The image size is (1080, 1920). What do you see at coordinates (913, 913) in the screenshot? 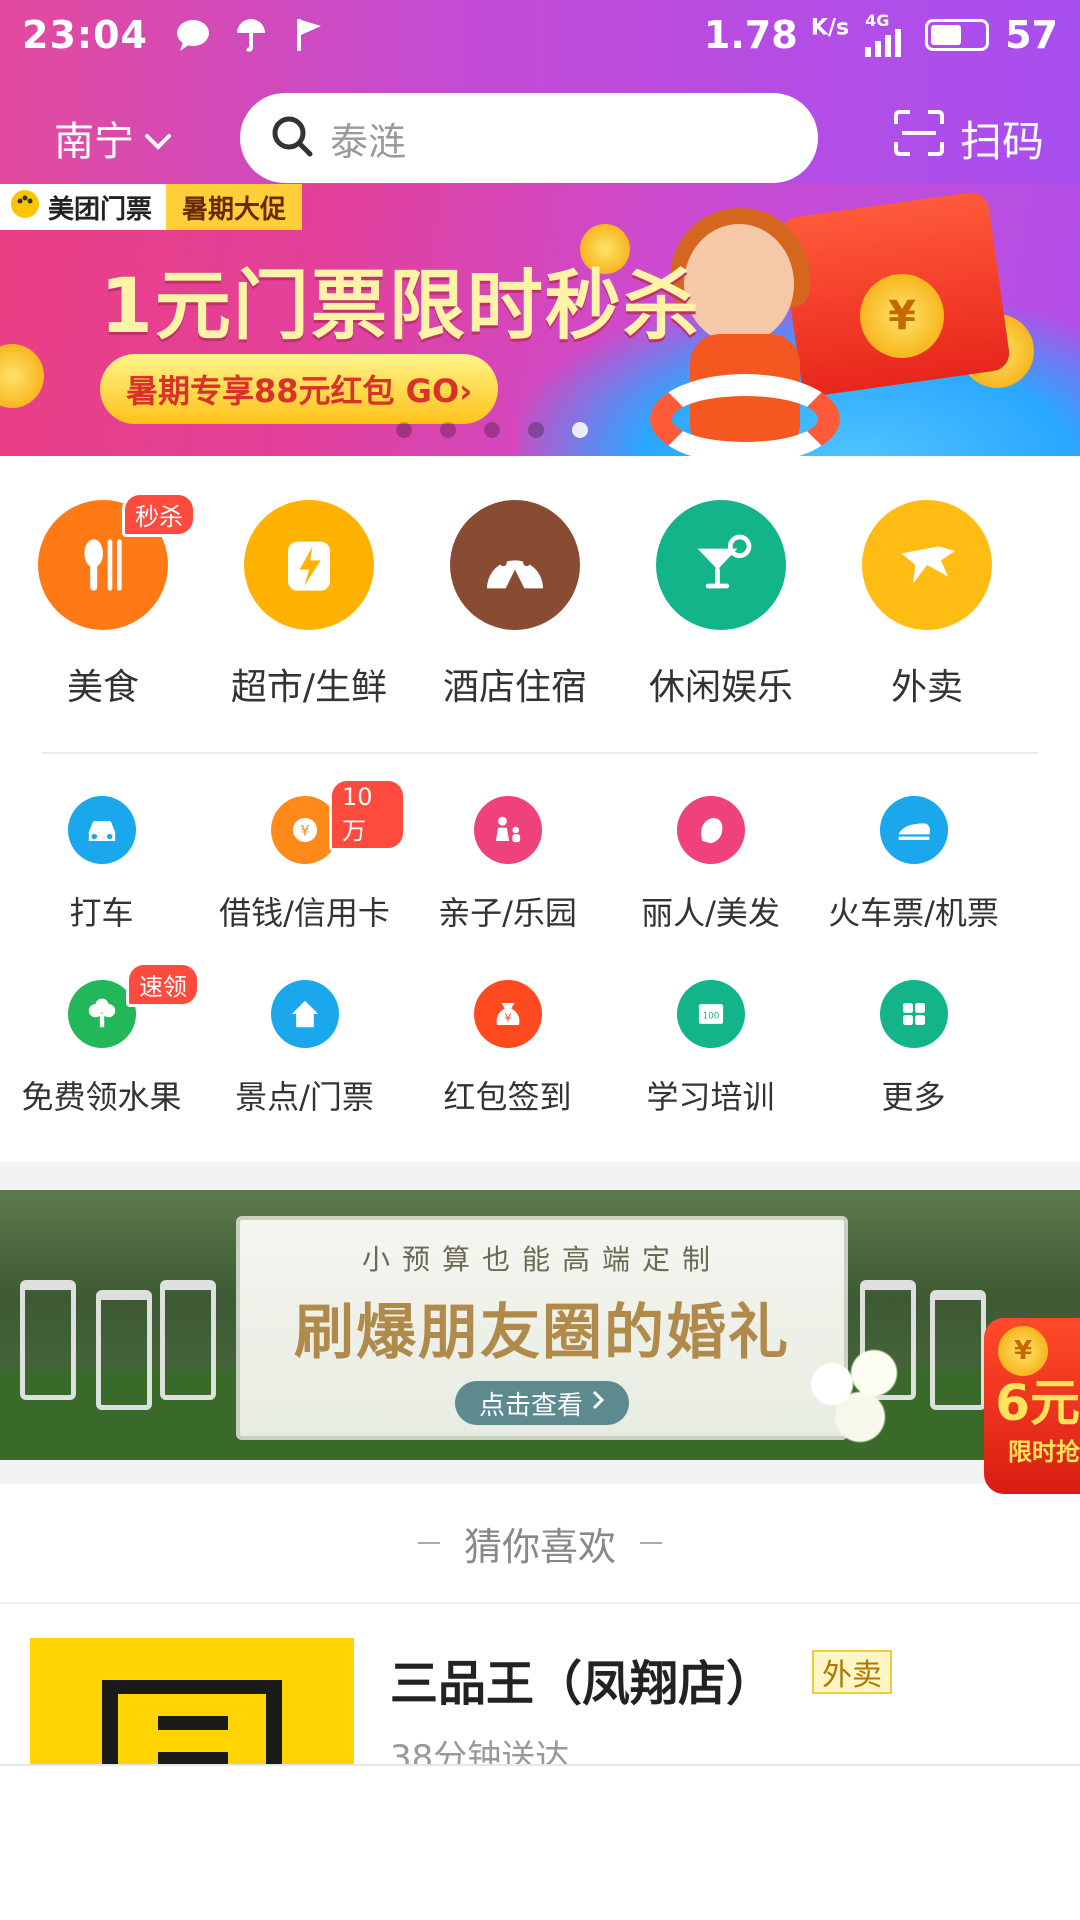
I see `service-label: 火车票/机票` at bounding box center [913, 913].